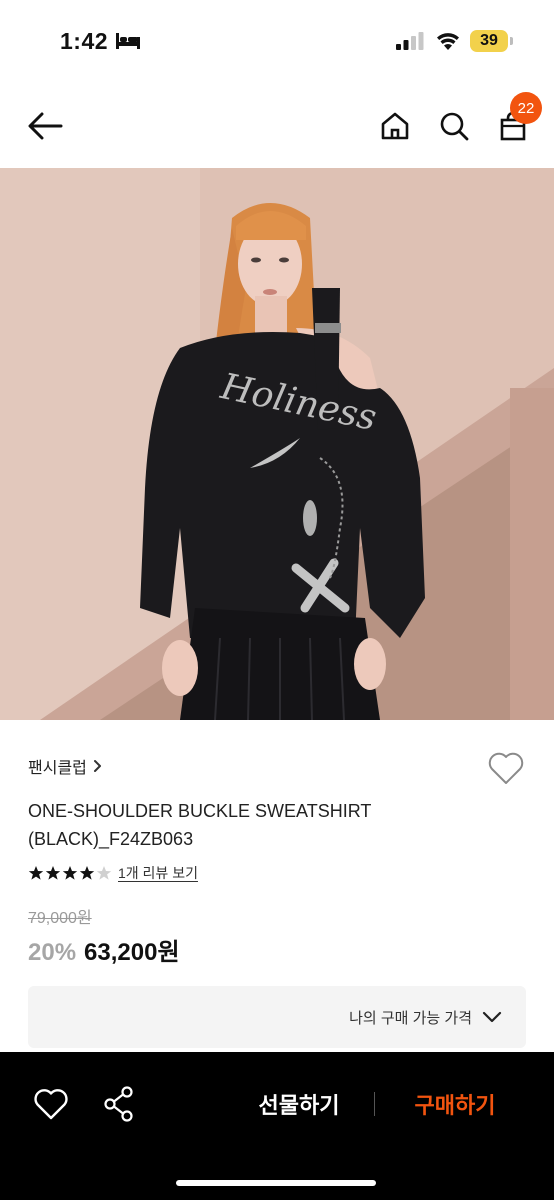 Image resolution: width=554 pixels, height=1200 pixels. I want to click on price-row: 20% 63,200원, so click(104, 949).